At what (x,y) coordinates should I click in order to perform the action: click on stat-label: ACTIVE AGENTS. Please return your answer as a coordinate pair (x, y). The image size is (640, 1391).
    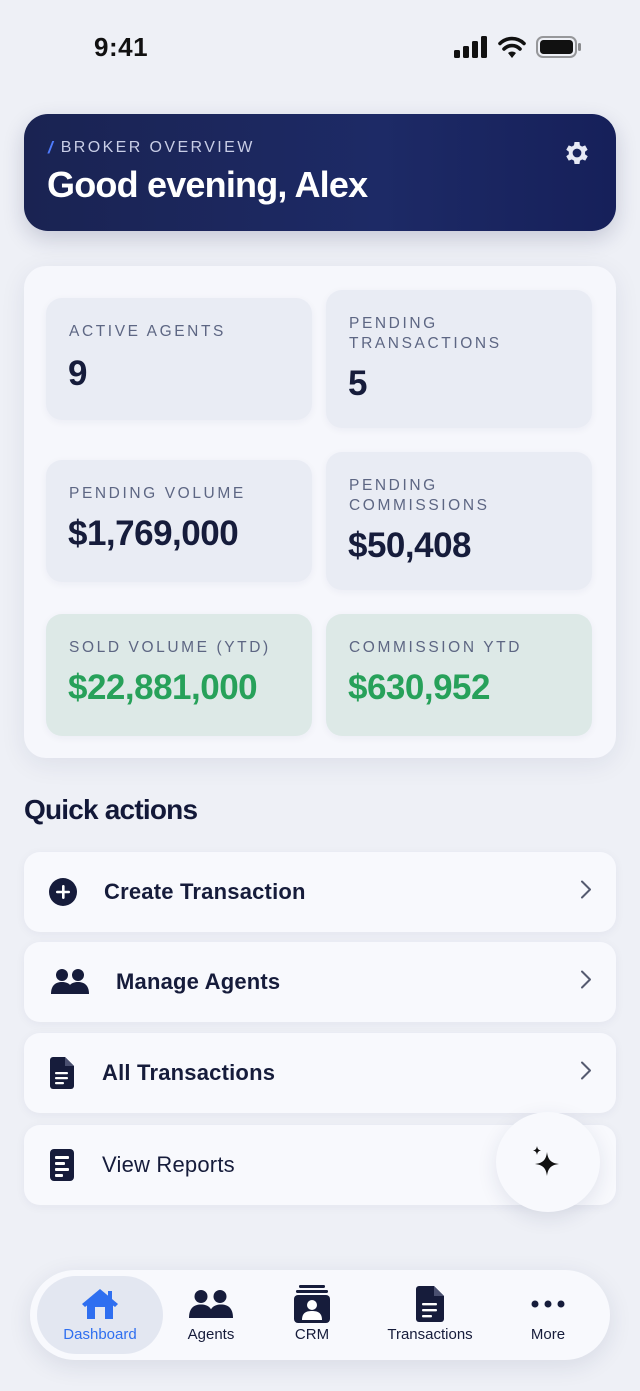
    Looking at the image, I should click on (147, 331).